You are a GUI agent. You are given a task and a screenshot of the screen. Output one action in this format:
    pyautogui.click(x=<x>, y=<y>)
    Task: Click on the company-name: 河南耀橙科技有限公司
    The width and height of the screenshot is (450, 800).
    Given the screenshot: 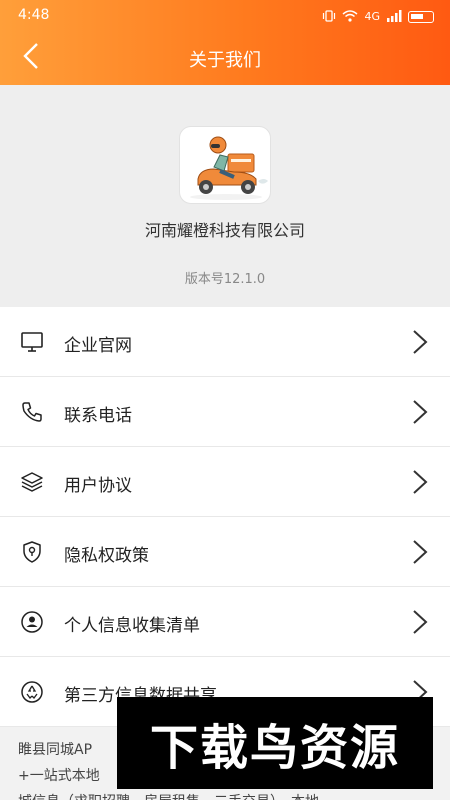 What is the action you would take?
    pyautogui.click(x=224, y=230)
    